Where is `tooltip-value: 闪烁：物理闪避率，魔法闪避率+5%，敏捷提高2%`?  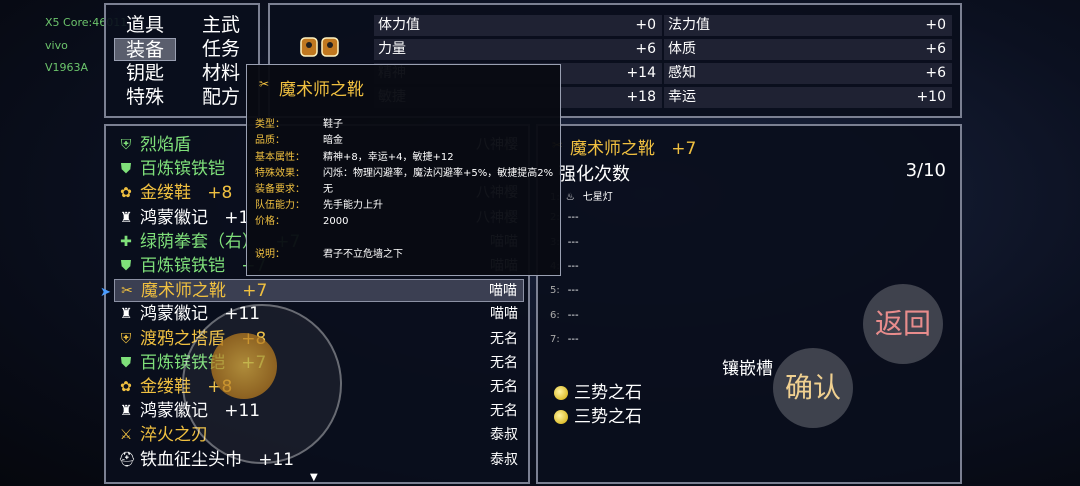 tooltip-value: 闪烁：物理闪避率，魔法闪避率+5%，敏捷提高2% is located at coordinates (438, 173).